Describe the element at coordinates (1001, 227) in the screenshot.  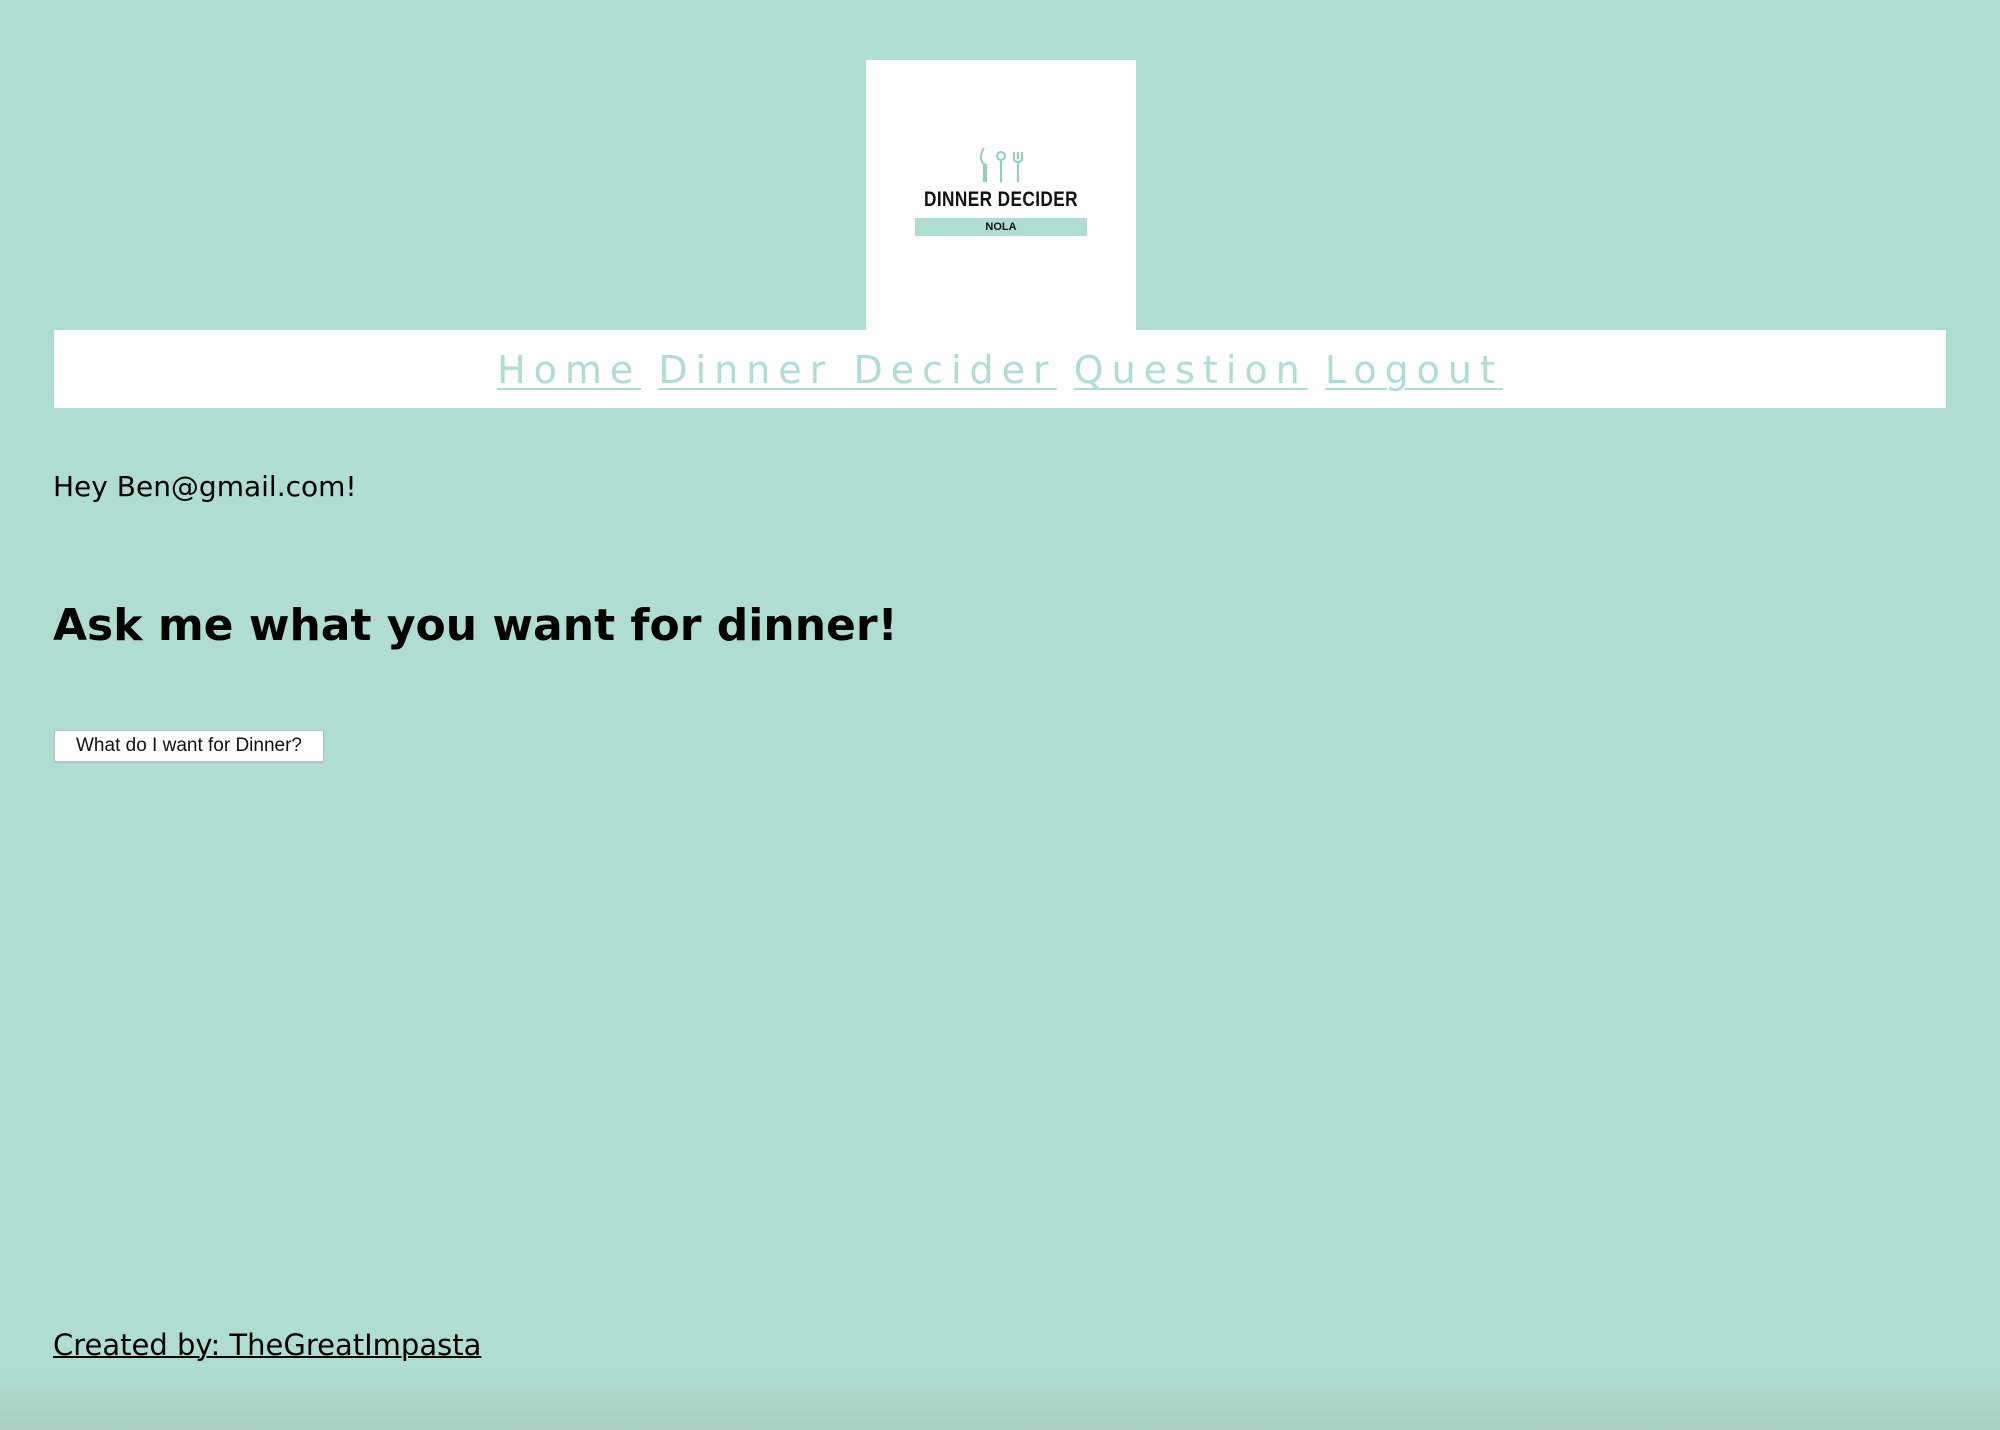
I see `logo-subtitle: NOLA` at that location.